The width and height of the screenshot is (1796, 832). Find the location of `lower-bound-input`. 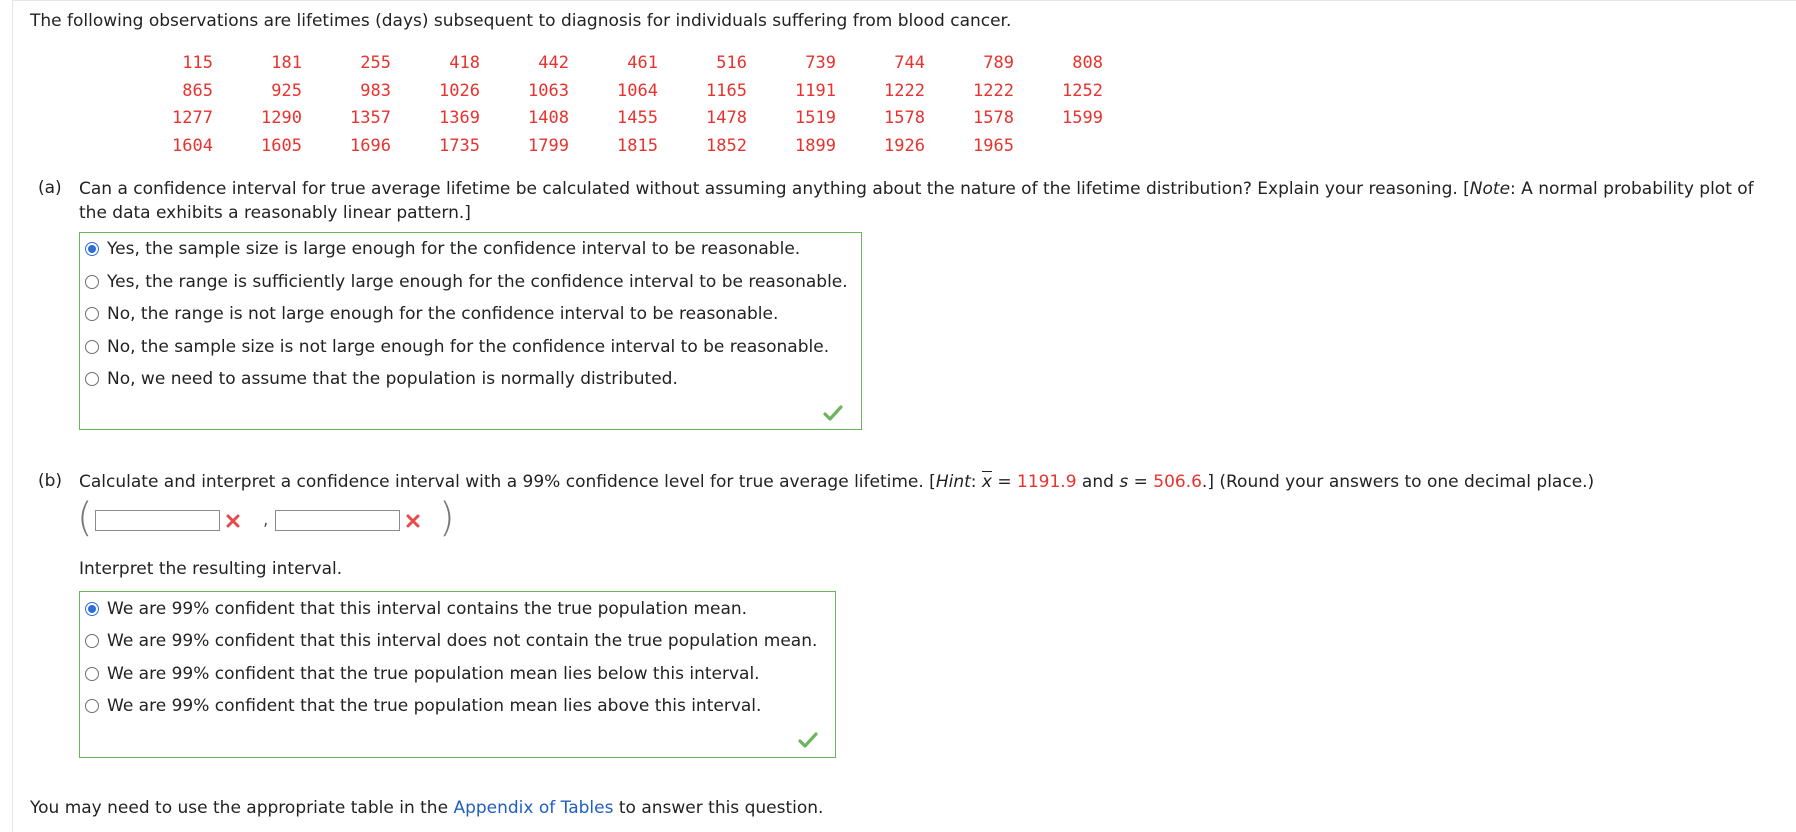

lower-bound-input is located at coordinates (157, 520).